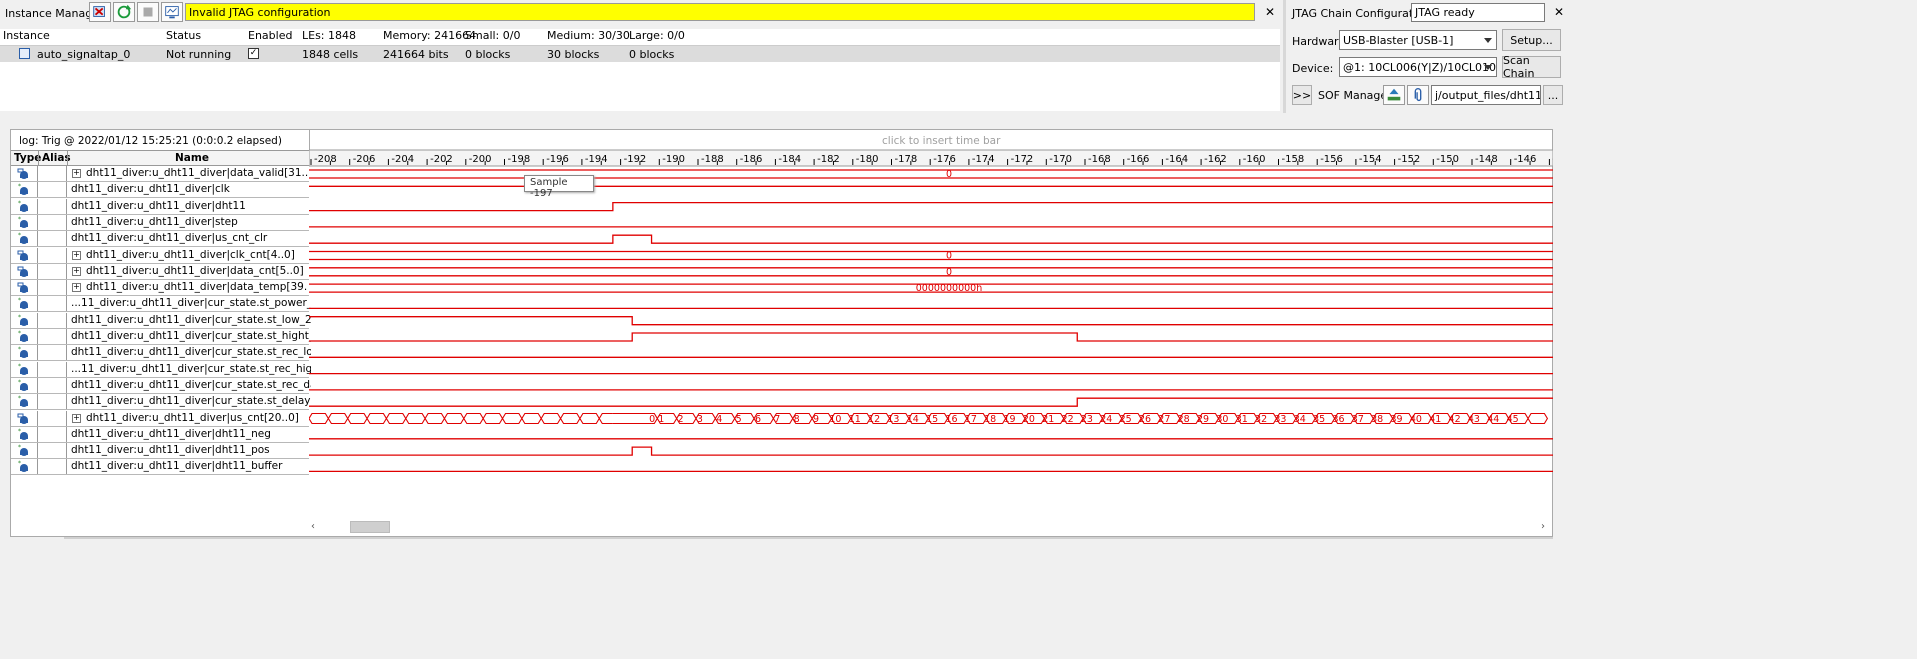  I want to click on ruler-tick-label: -202, so click(441, 159).